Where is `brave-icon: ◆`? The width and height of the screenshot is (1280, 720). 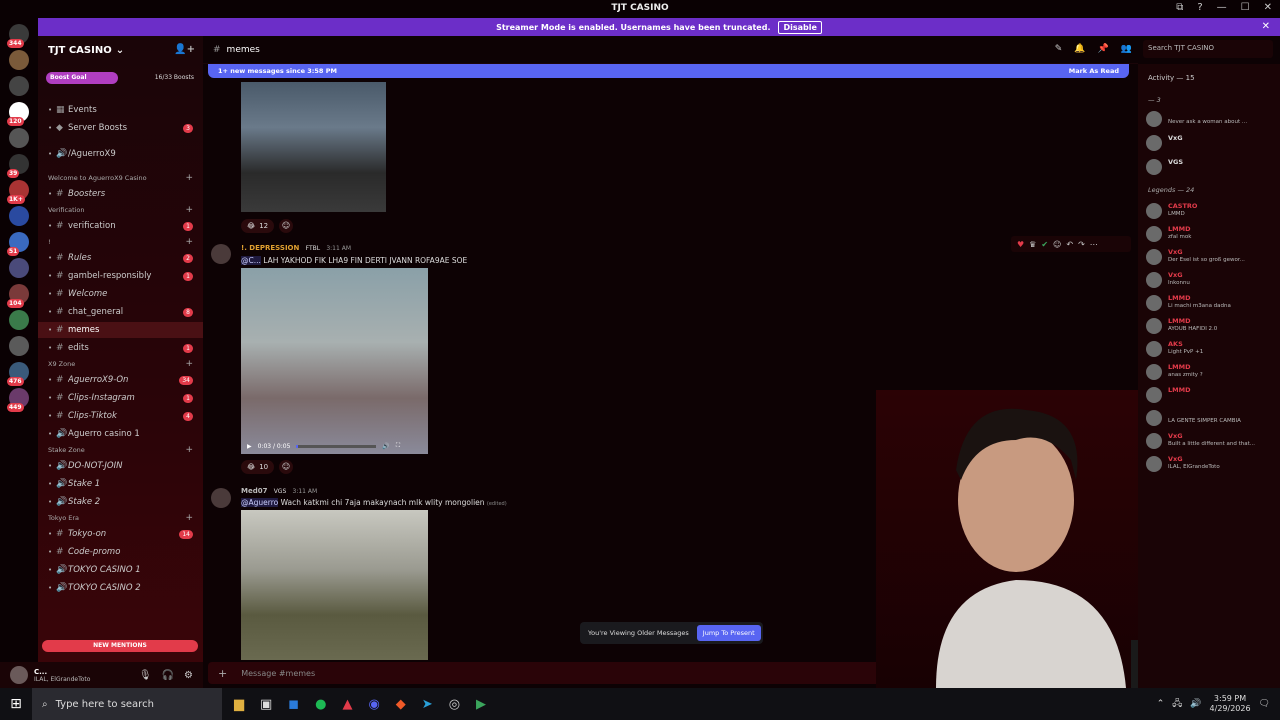
brave-icon: ◆ is located at coordinates (401, 704).